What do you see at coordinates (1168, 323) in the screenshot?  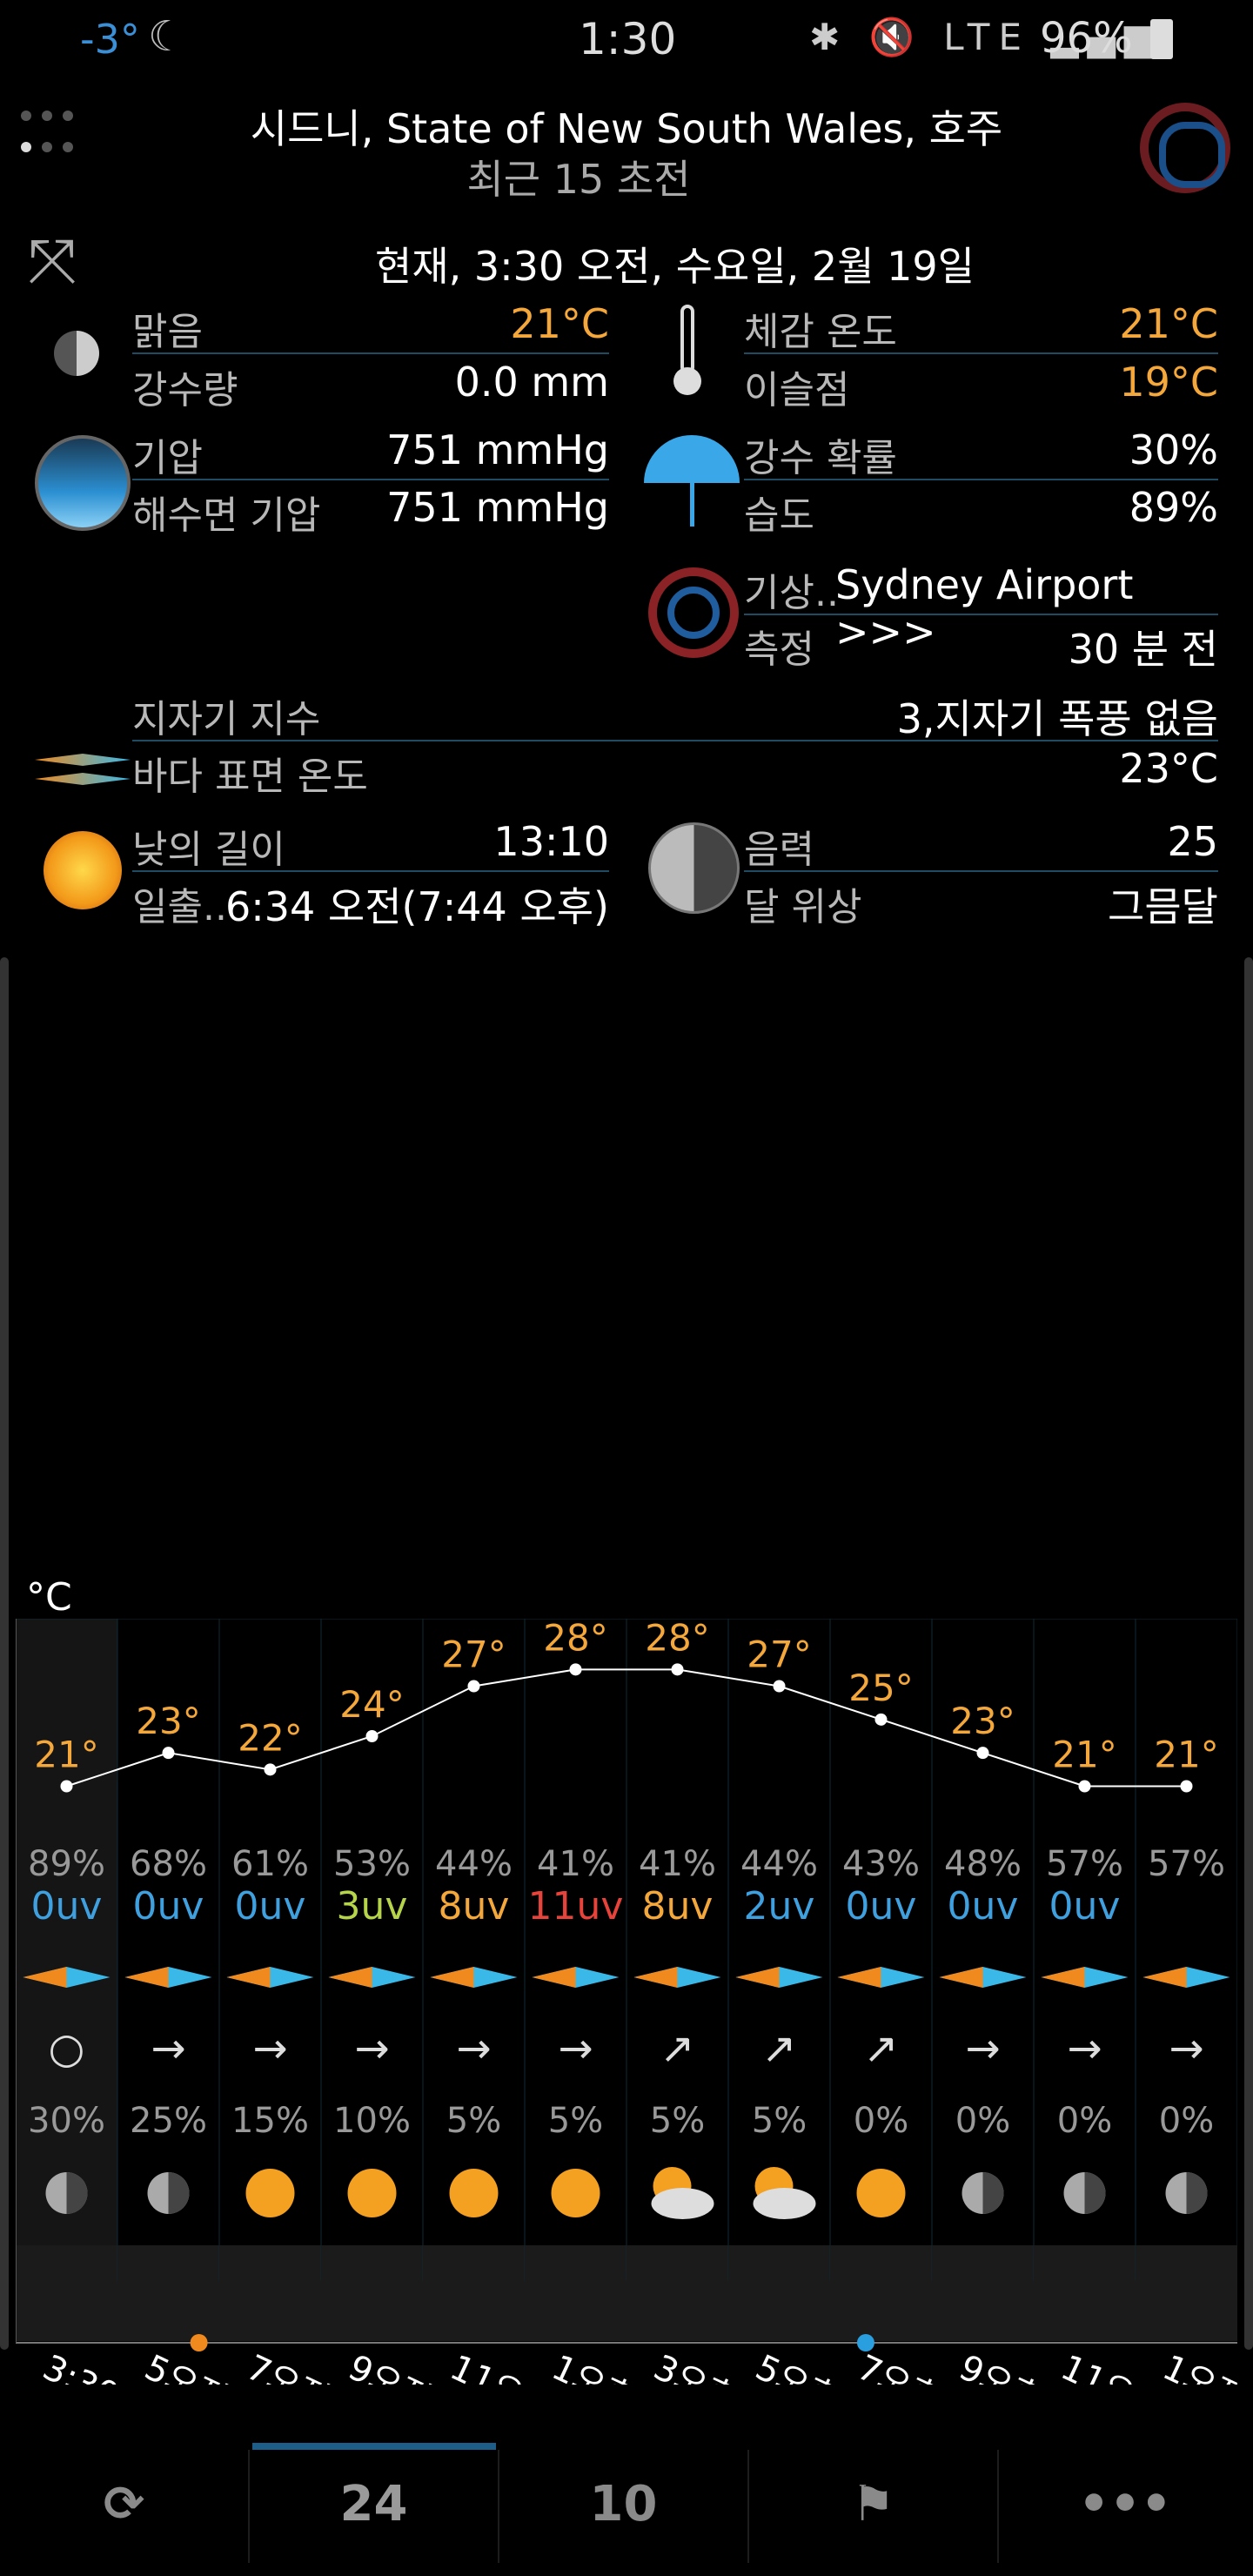 I see `feels-value: 21°C` at bounding box center [1168, 323].